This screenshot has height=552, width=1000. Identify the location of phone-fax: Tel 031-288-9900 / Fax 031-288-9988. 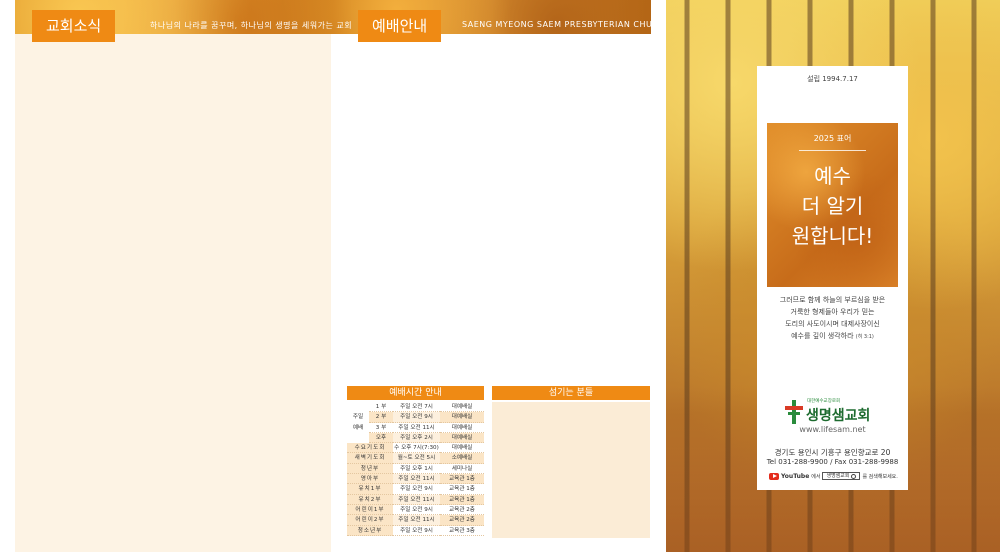
(832, 462).